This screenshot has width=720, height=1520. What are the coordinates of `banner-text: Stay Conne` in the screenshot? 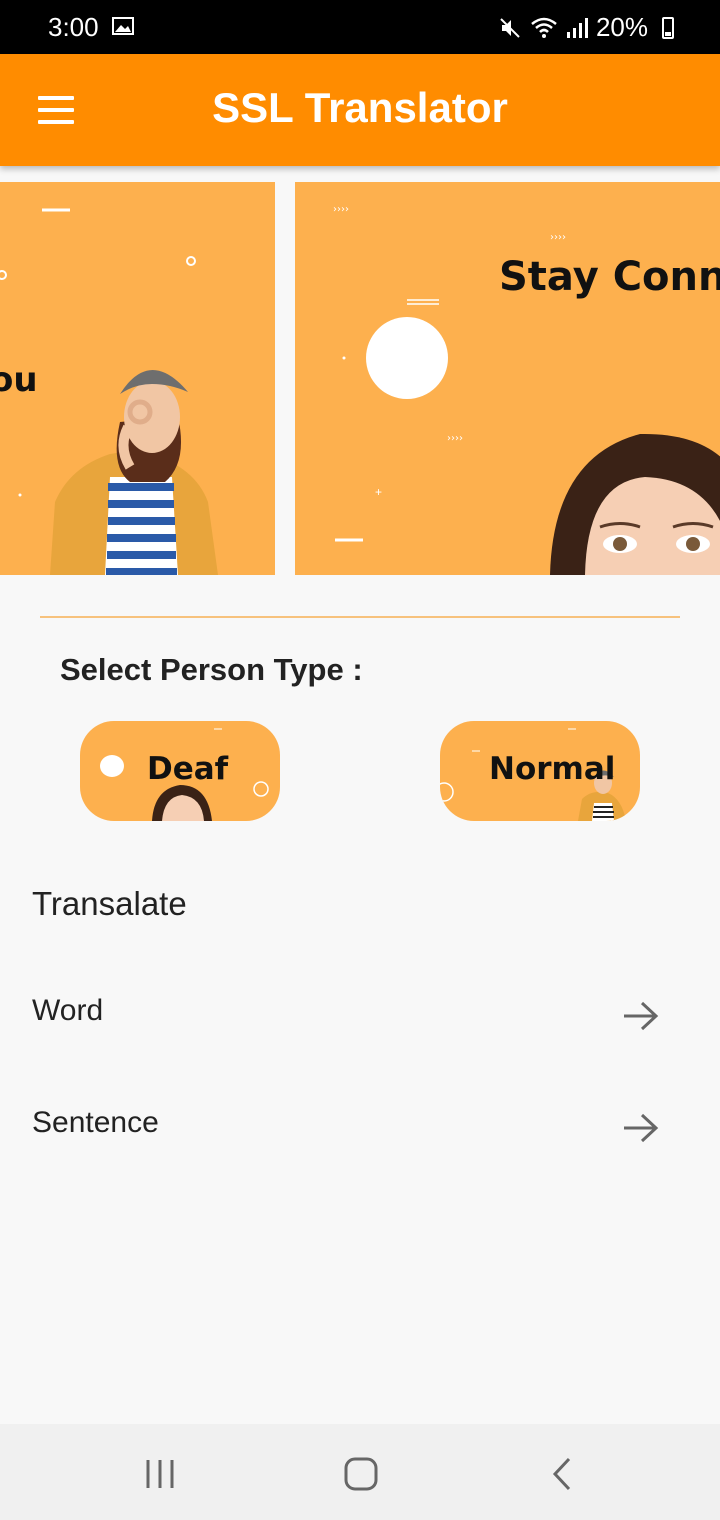 It's located at (609, 277).